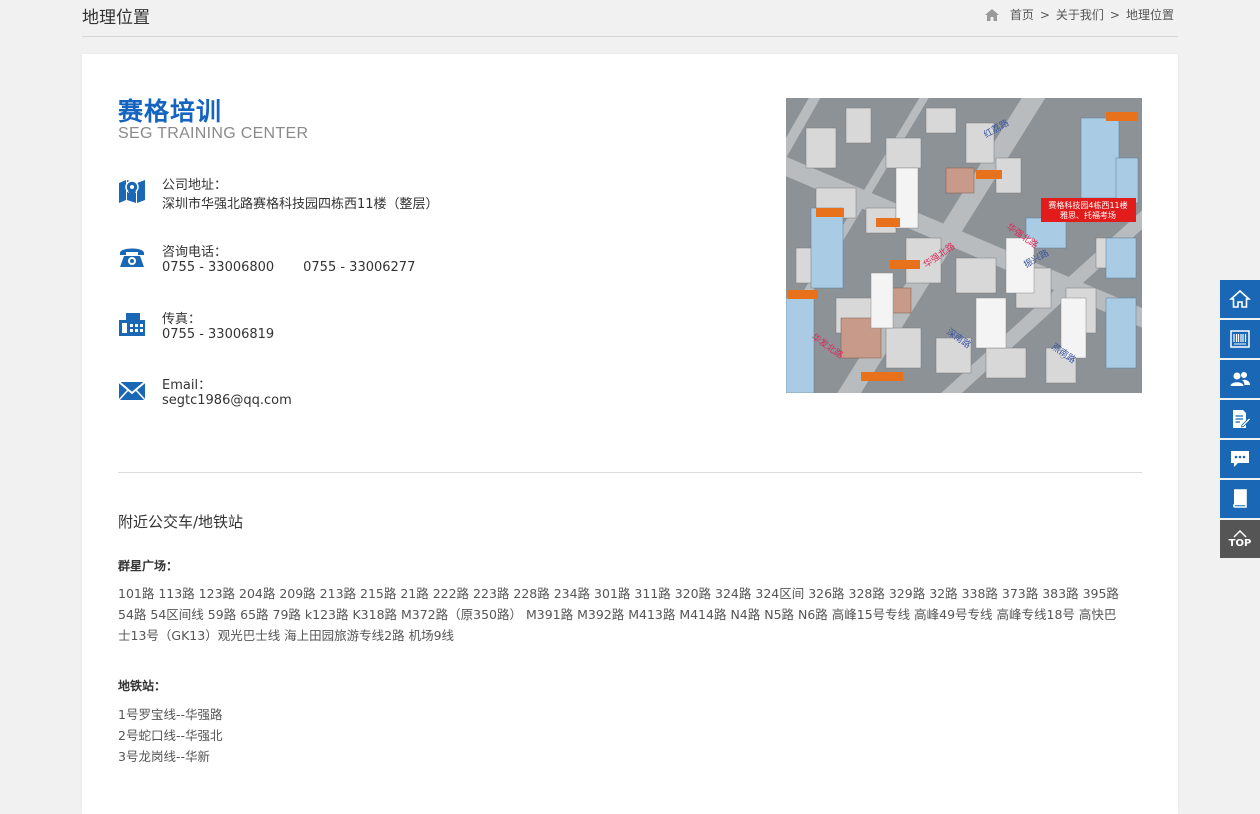  What do you see at coordinates (300, 204) in the screenshot?
I see `contact-value: 深圳市华强北路赛格科技园四栋西11楼（整层）` at bounding box center [300, 204].